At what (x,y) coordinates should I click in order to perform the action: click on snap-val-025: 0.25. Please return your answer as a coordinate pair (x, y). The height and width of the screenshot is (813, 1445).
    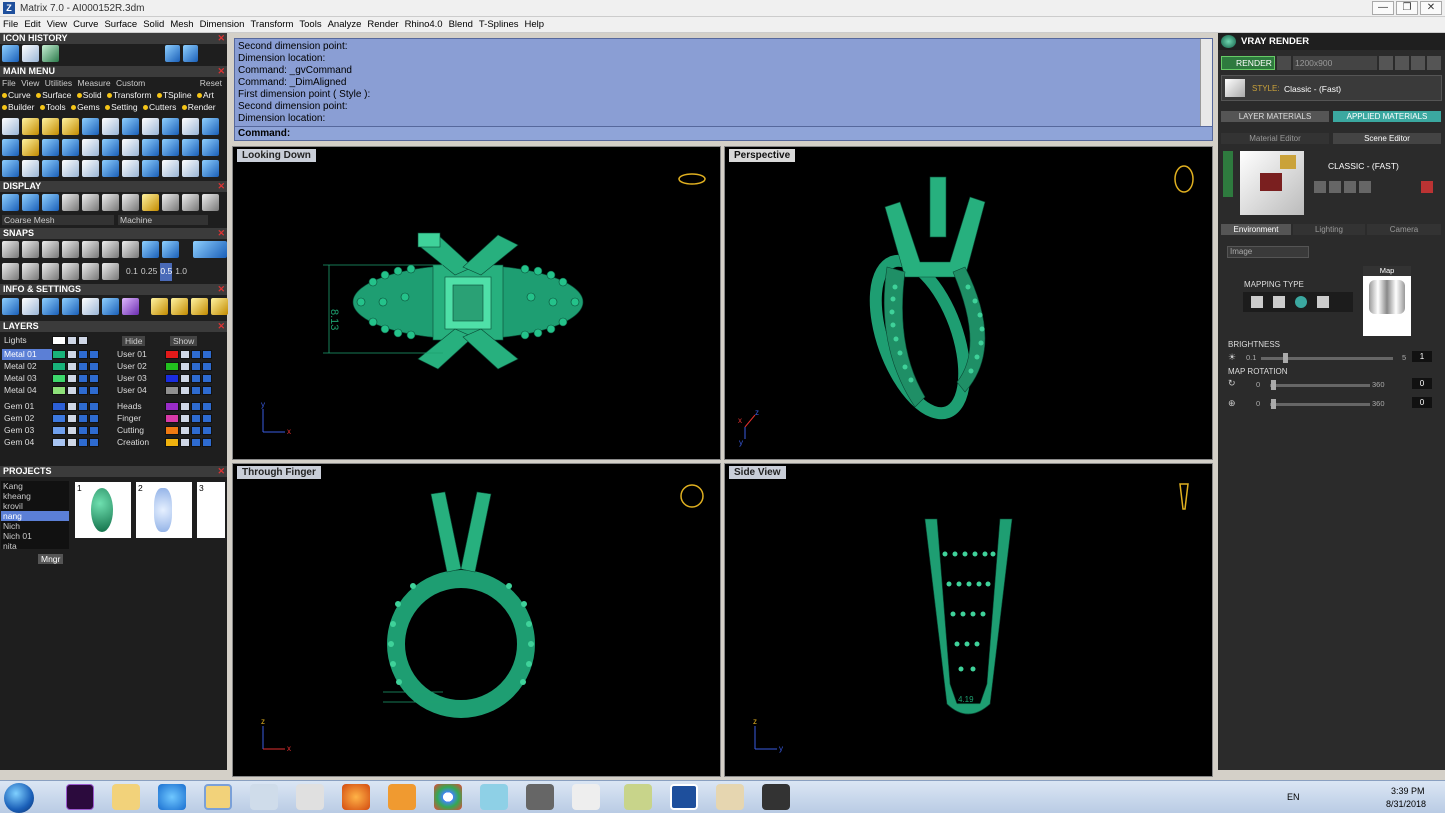
    Looking at the image, I should click on (149, 272).